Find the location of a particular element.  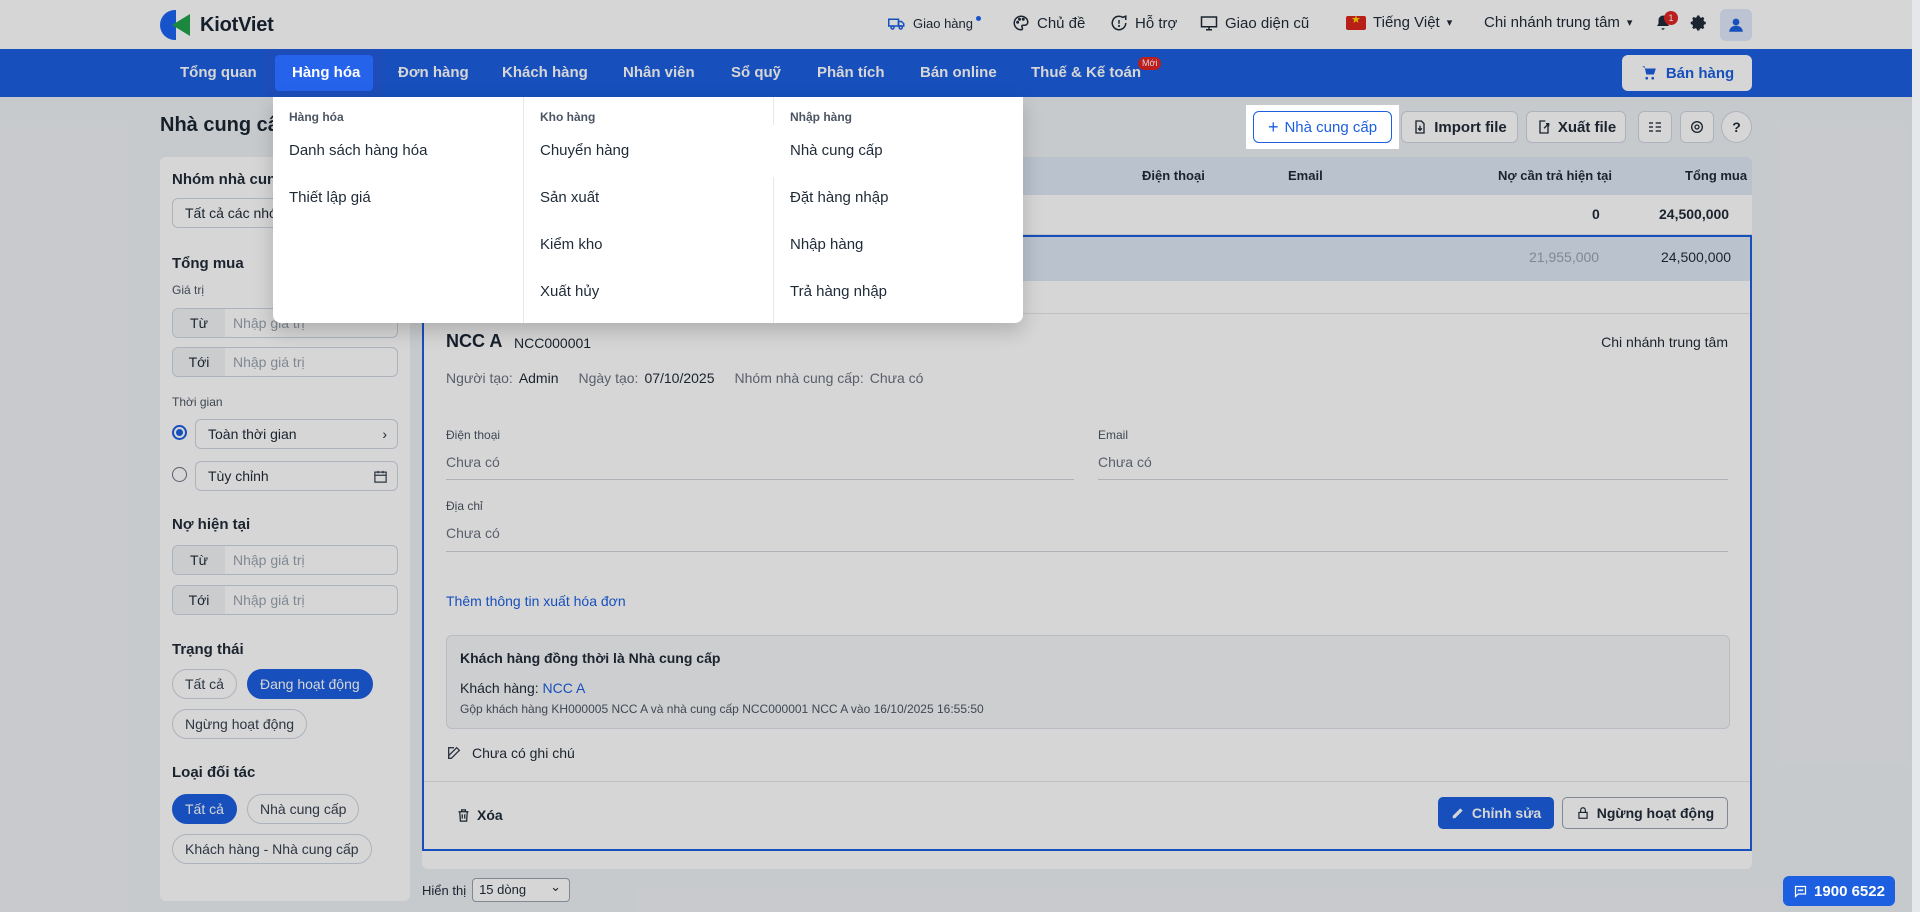

menu-item-product-list: Danh sách hàng hóa is located at coordinates (358, 150).